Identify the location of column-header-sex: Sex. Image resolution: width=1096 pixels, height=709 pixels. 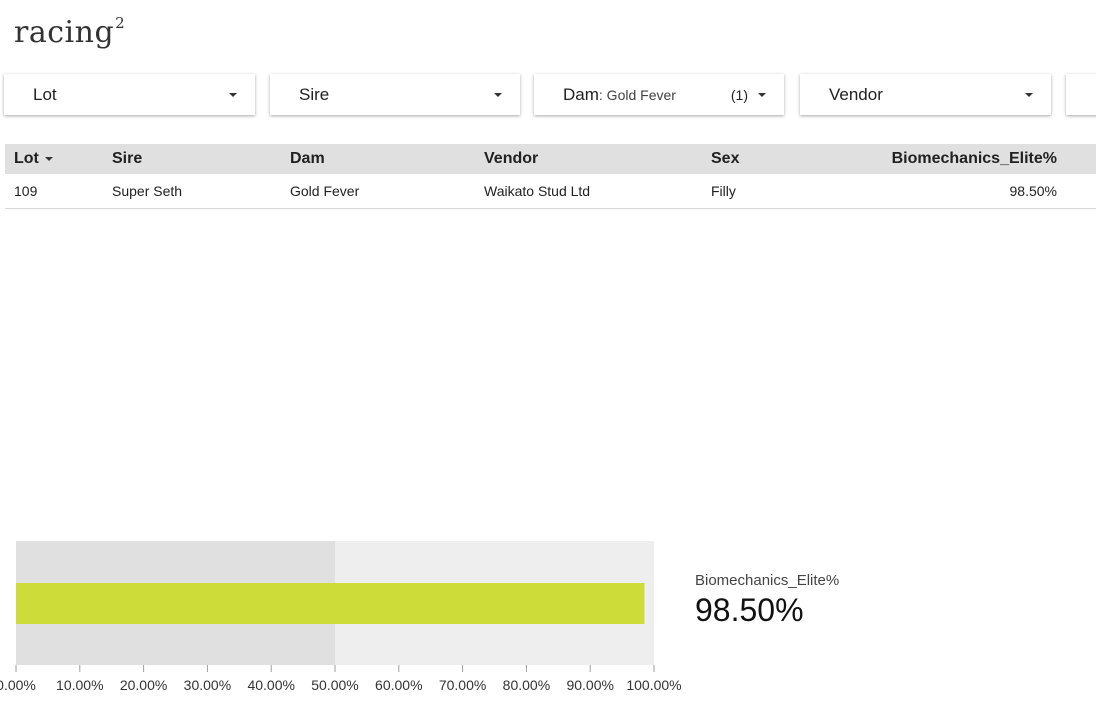
(771, 159).